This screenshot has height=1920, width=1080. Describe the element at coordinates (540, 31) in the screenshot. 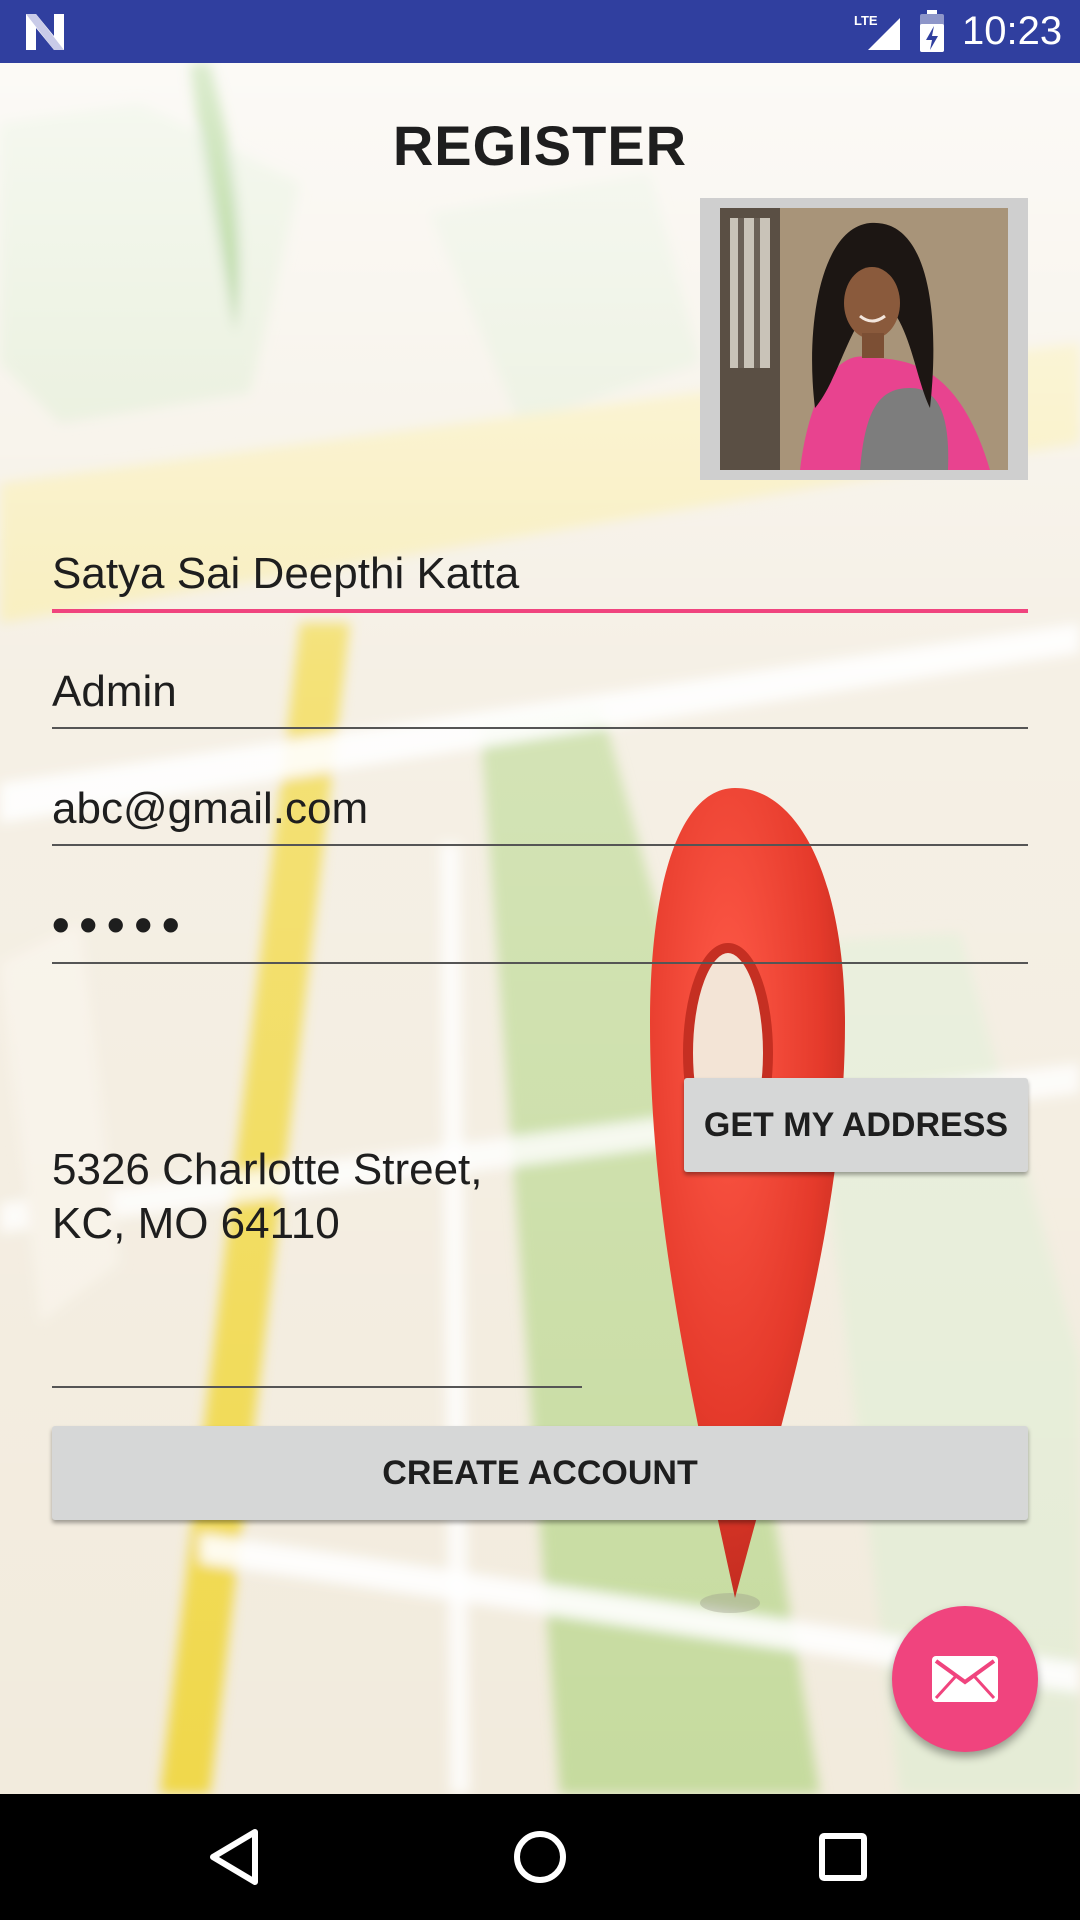

I see `status-bar: LTE 10:23` at that location.